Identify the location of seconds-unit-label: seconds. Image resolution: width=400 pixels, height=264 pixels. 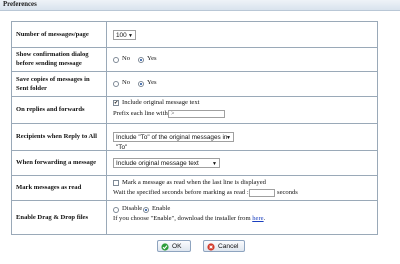
(287, 192).